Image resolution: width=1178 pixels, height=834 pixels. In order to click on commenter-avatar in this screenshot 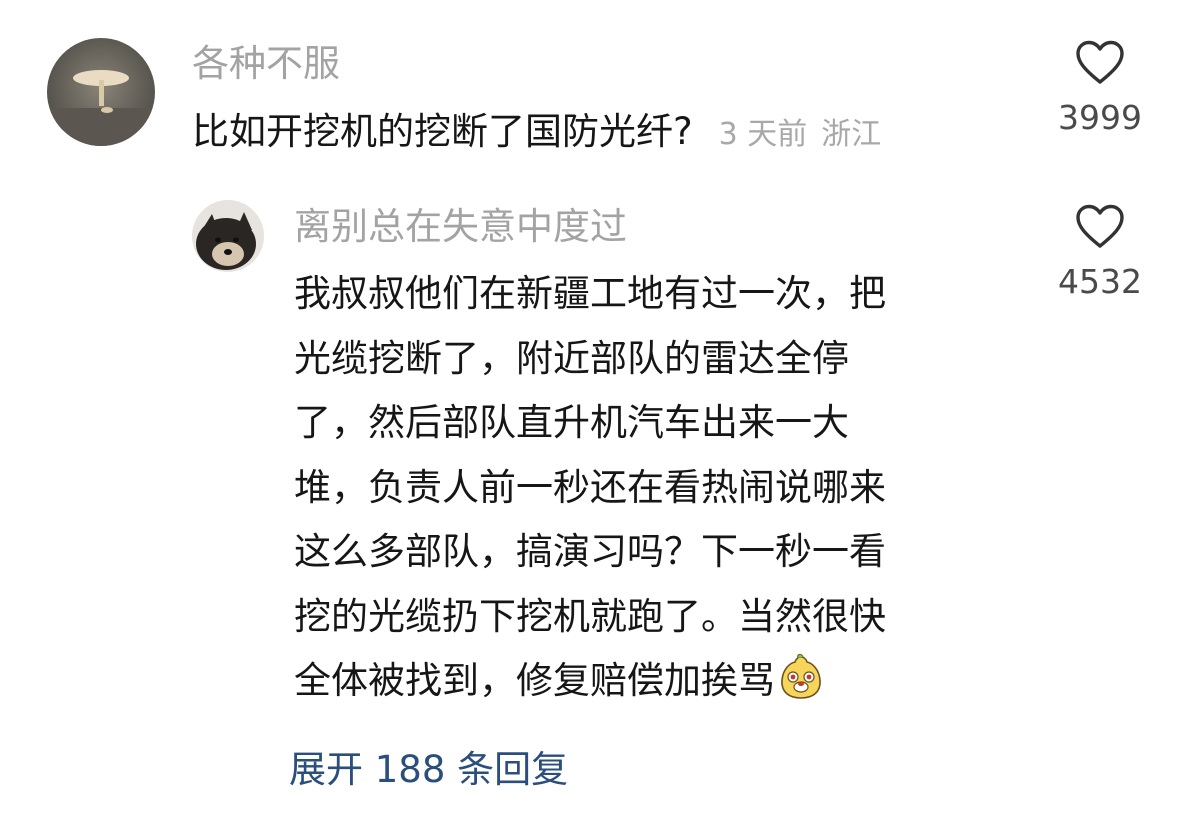, I will do `click(101, 92)`.